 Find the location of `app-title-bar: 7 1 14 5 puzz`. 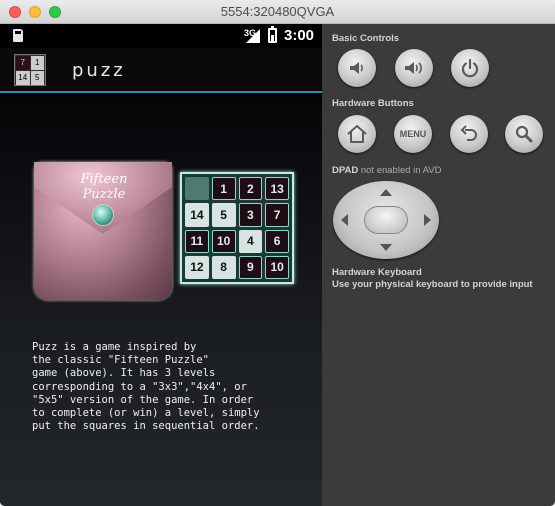

app-title-bar: 7 1 14 5 puzz is located at coordinates (161, 70).